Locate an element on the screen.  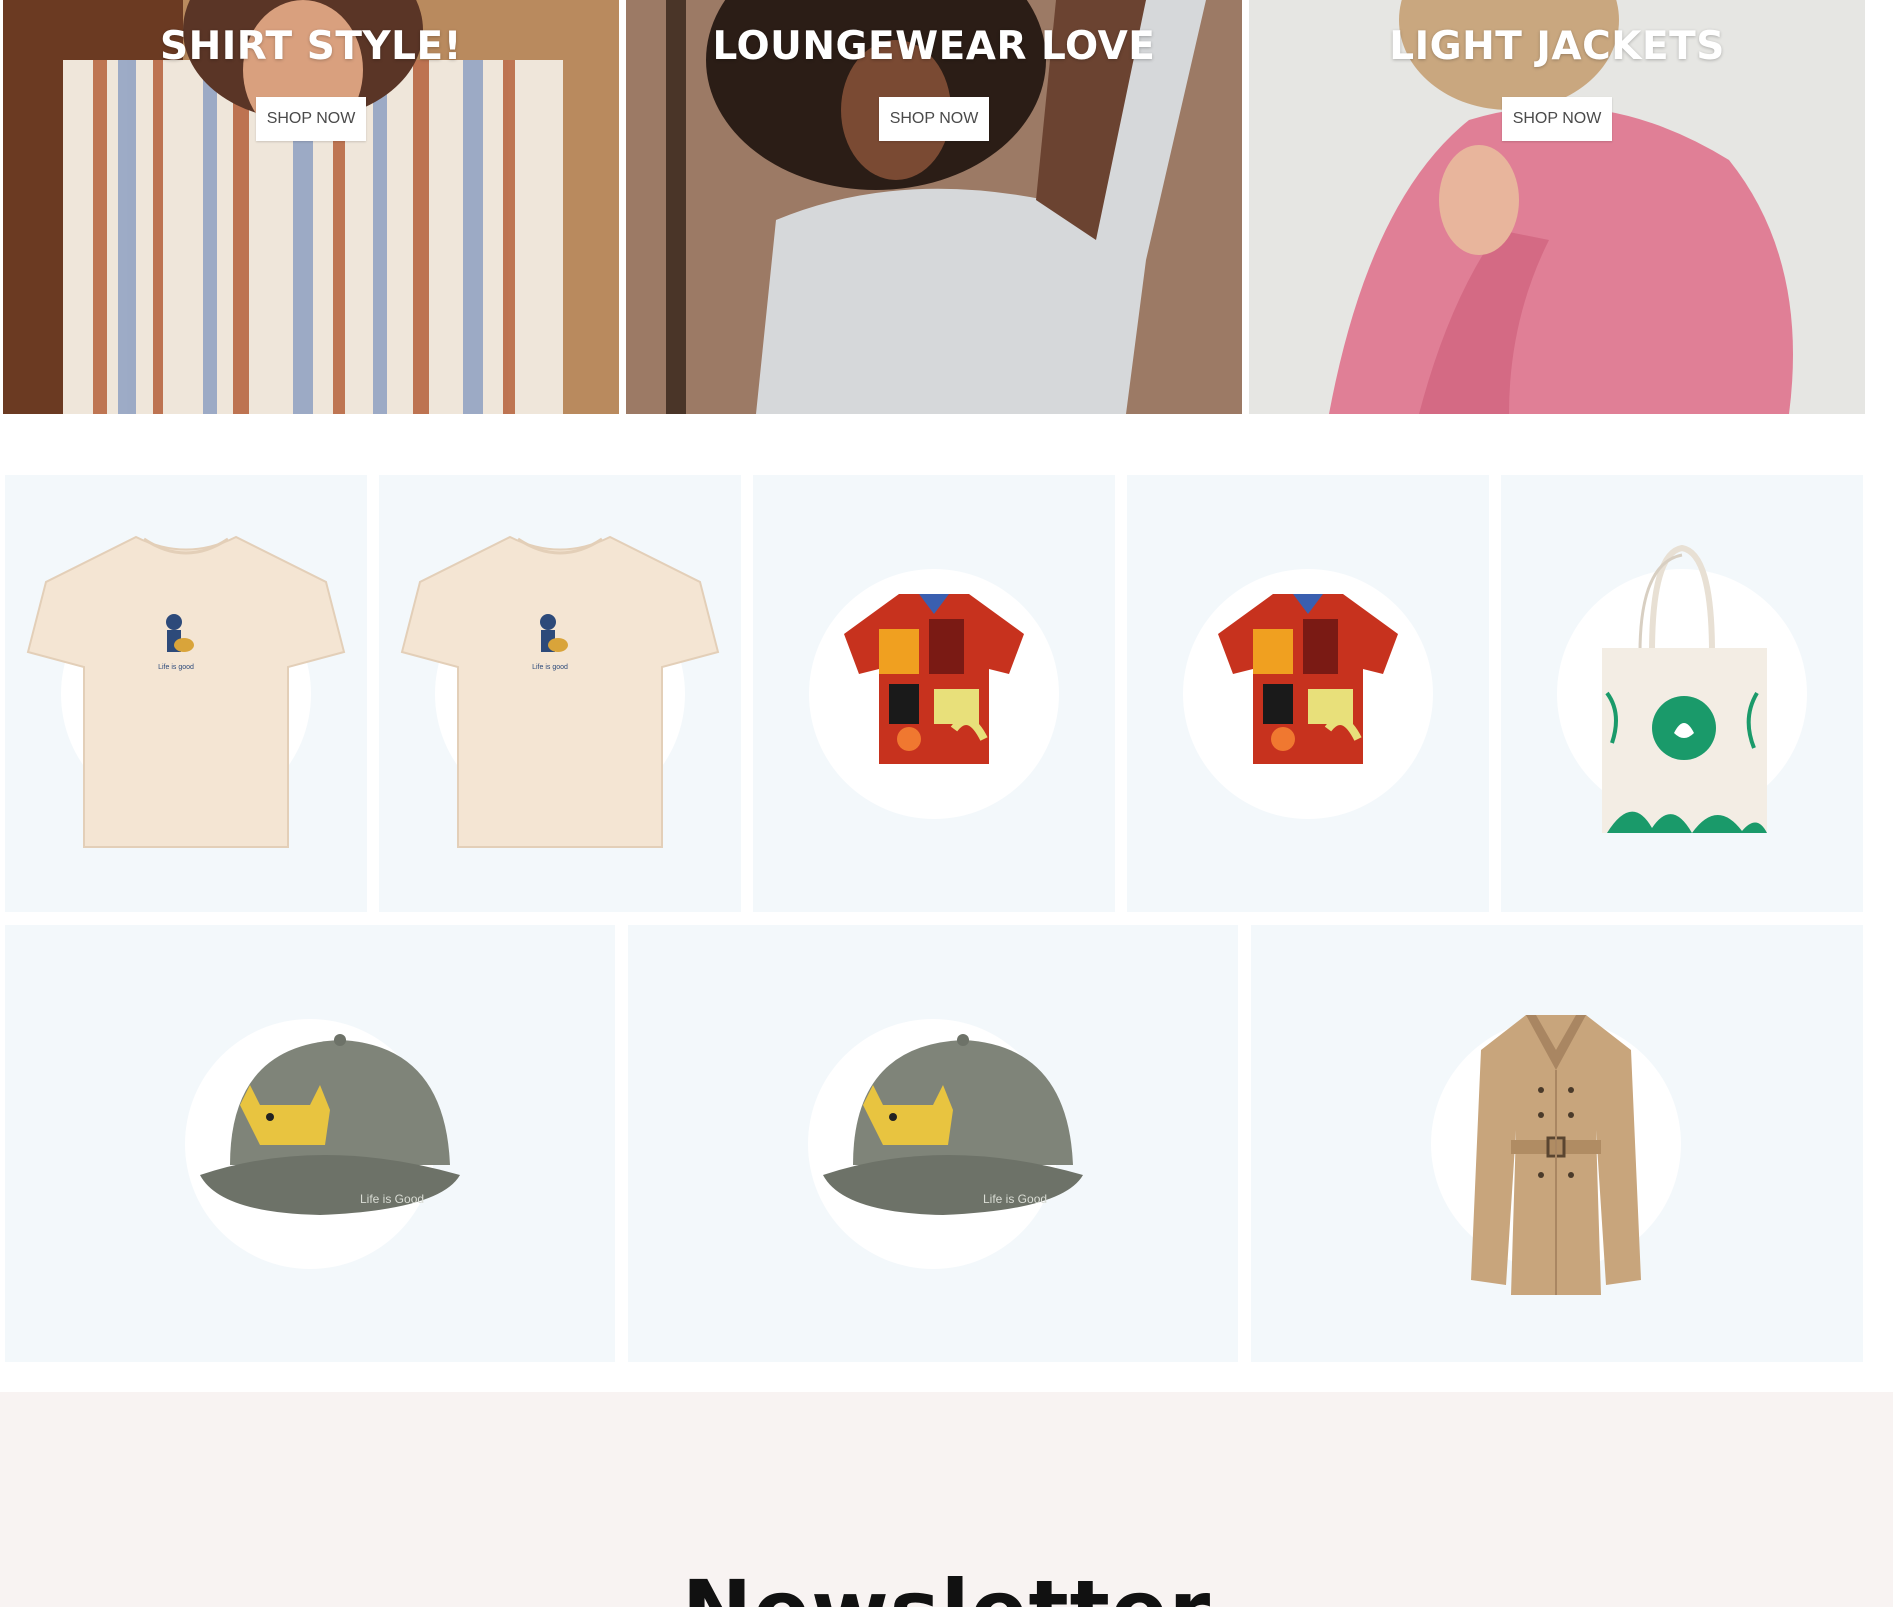
newsletter-title: Newsletter is located at coordinates (946, 1584).